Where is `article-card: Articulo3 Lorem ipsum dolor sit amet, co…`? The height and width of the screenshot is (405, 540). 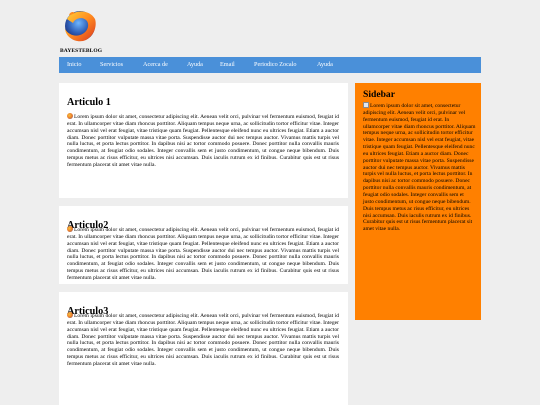
article-card: Articulo3 Lorem ipsum dolor sit amet, co… is located at coordinates (203, 348).